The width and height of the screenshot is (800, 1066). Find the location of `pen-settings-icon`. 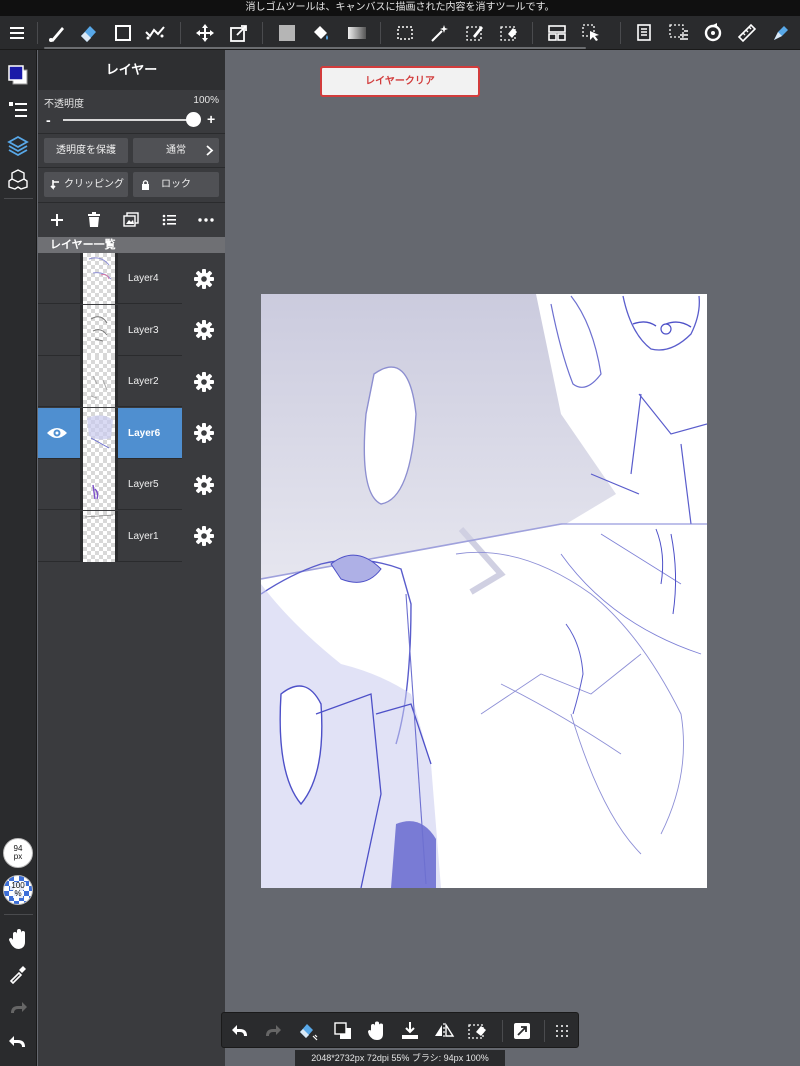

pen-settings-icon is located at coordinates (781, 33).